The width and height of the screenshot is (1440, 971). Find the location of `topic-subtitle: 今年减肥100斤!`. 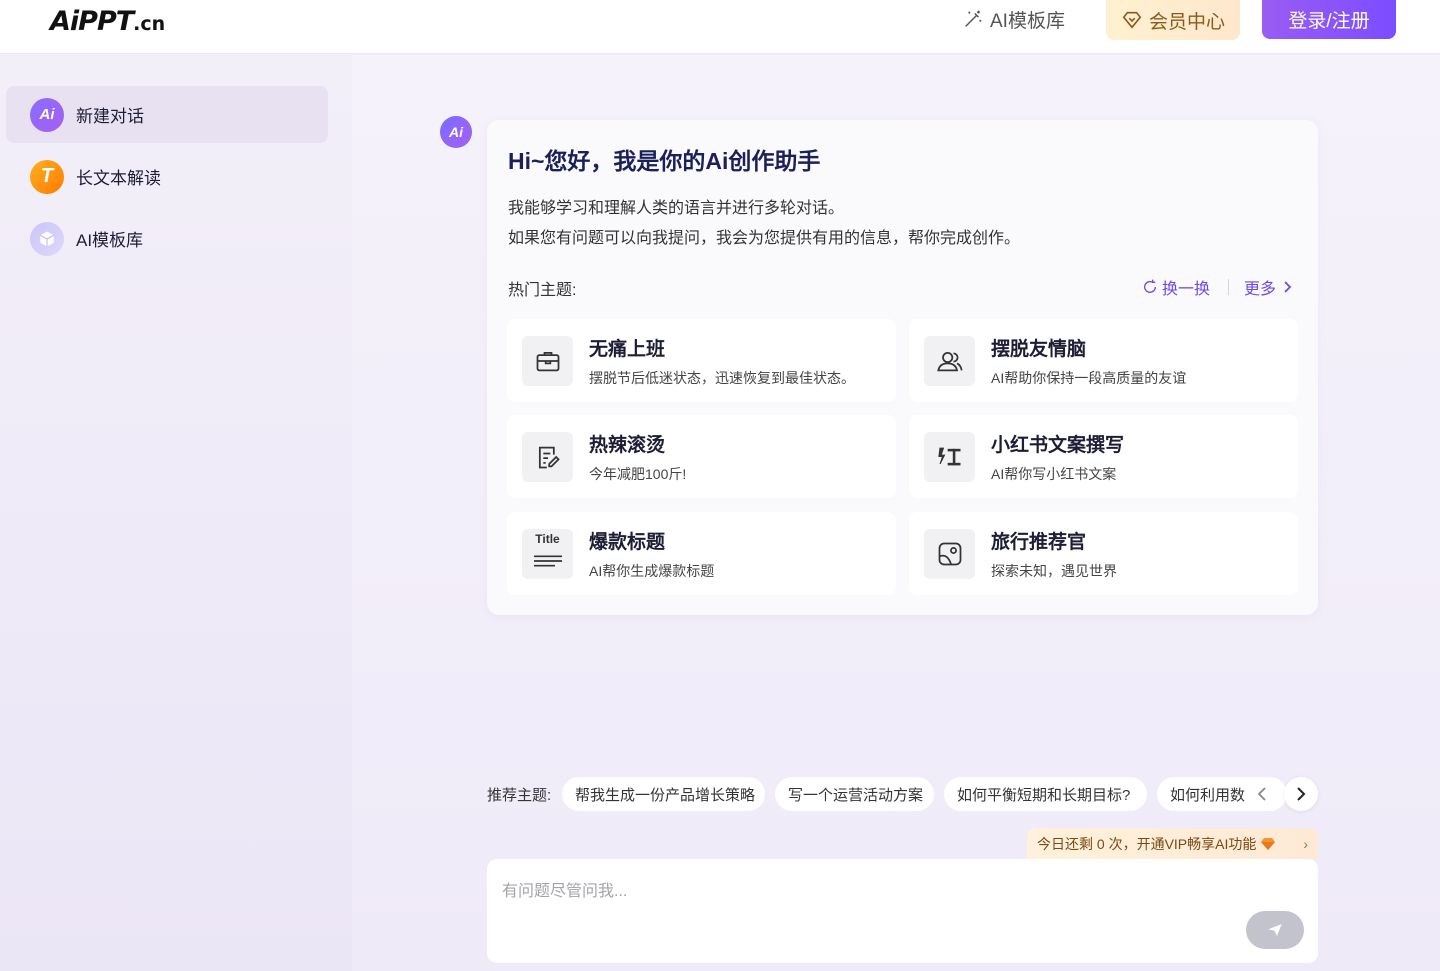

topic-subtitle: 今年减肥100斤! is located at coordinates (638, 474).